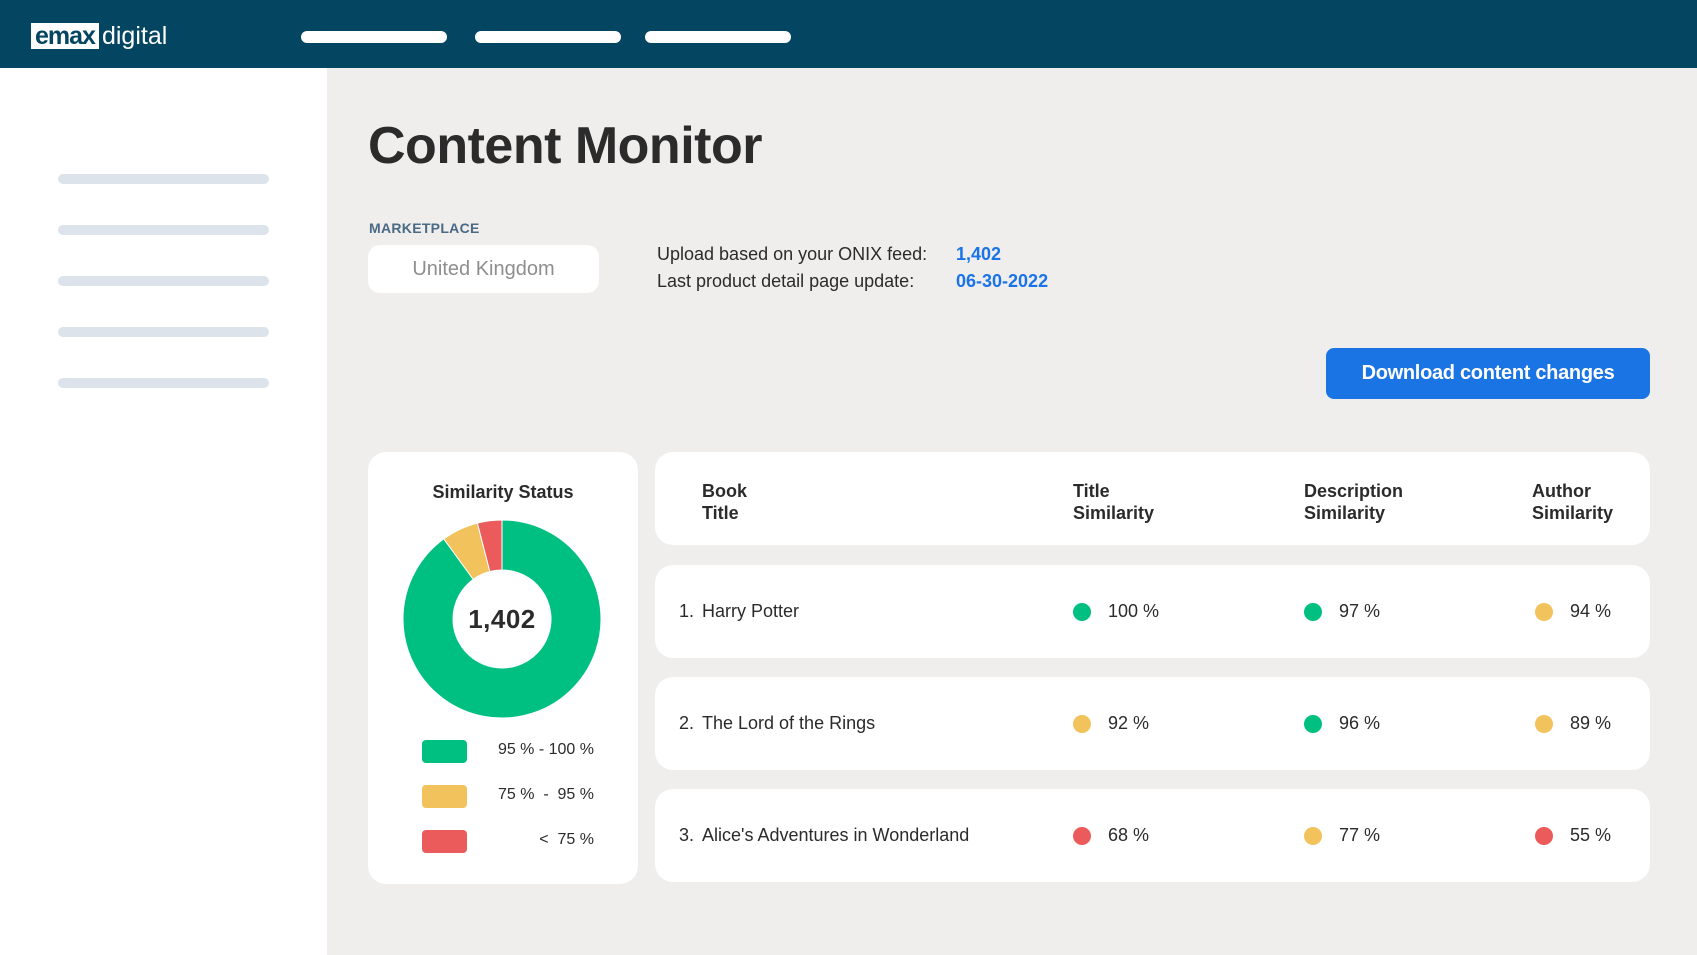 The height and width of the screenshot is (955, 1697). I want to click on marketplace-label: MARKETPLACE, so click(424, 228).